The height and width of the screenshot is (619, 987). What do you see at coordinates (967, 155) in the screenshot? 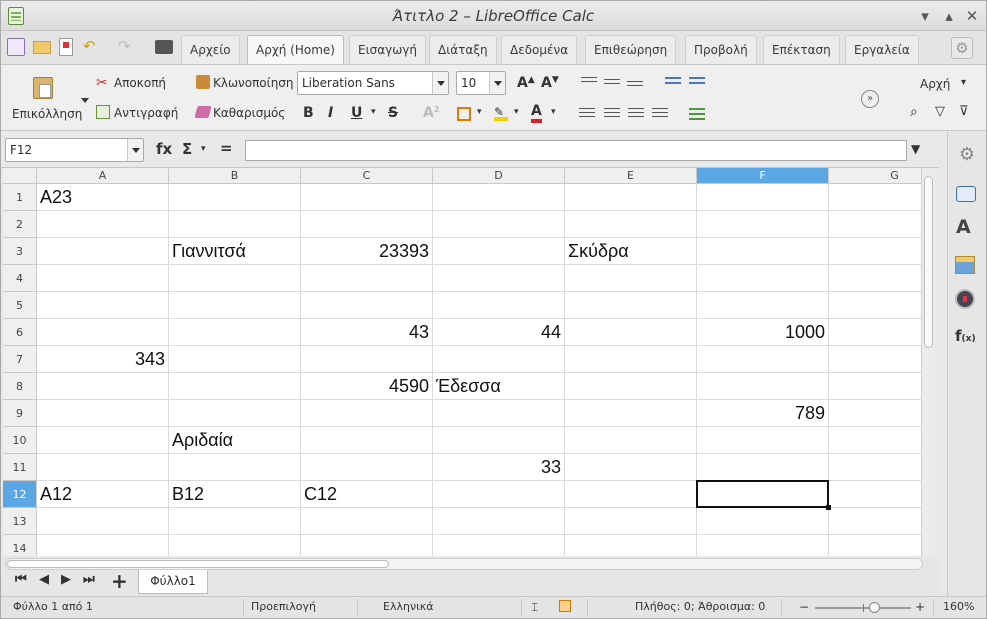
I see `sidebar-settings-icon: ⚙` at bounding box center [967, 155].